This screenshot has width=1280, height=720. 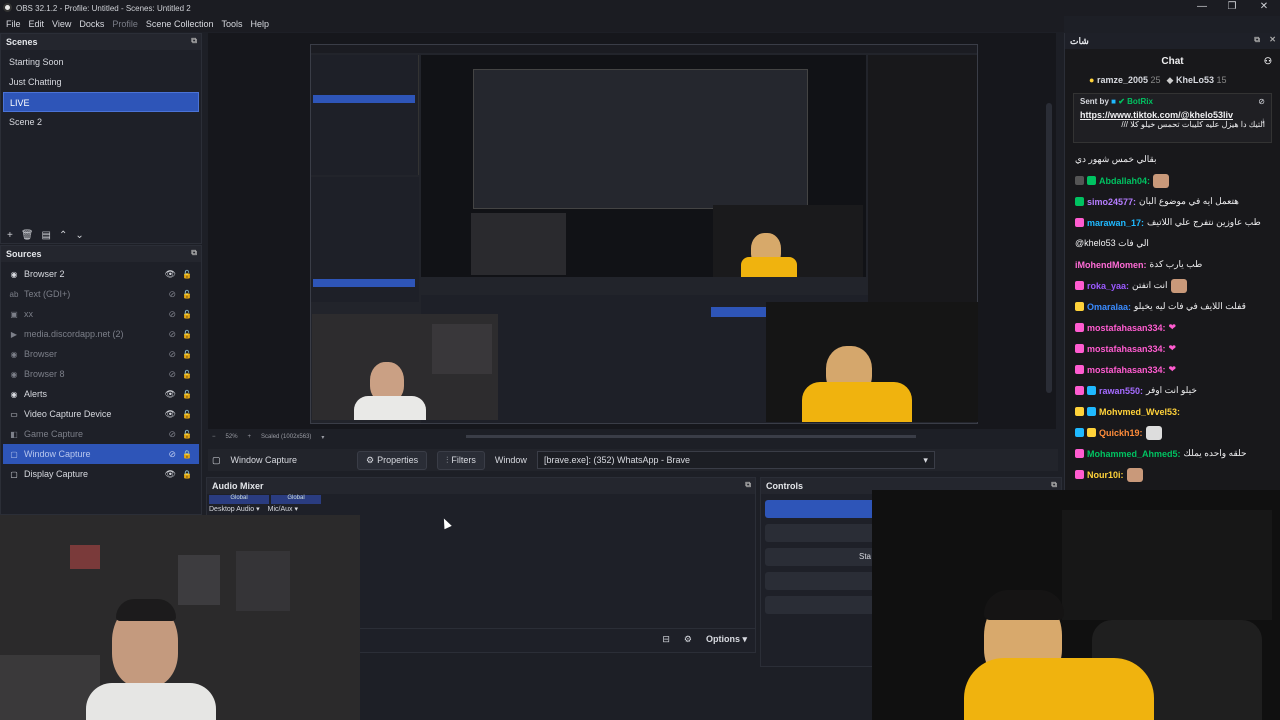 What do you see at coordinates (101, 122) in the screenshot?
I see `scene-item-scene-2: Scene 2` at bounding box center [101, 122].